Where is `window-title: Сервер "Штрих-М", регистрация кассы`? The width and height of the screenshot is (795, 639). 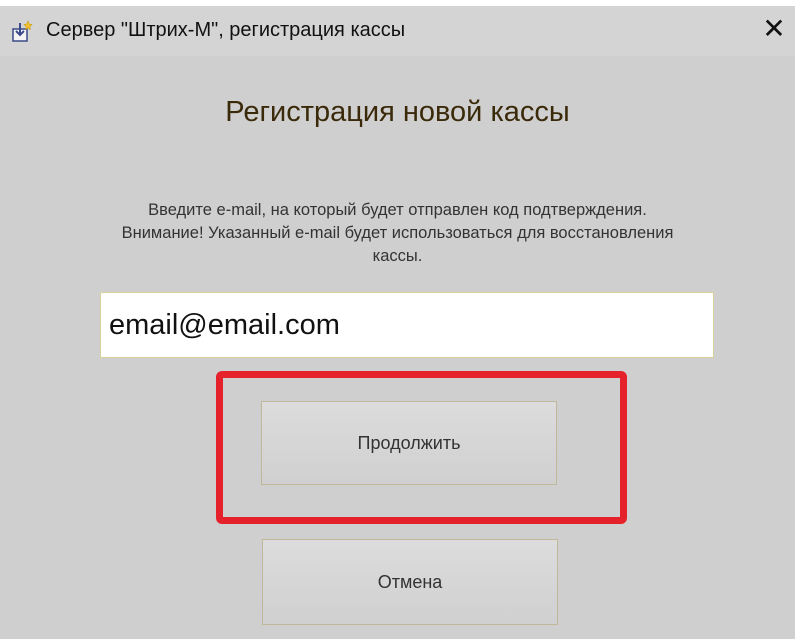
window-title: Сервер "Штрих-М", регистрация кассы is located at coordinates (226, 30).